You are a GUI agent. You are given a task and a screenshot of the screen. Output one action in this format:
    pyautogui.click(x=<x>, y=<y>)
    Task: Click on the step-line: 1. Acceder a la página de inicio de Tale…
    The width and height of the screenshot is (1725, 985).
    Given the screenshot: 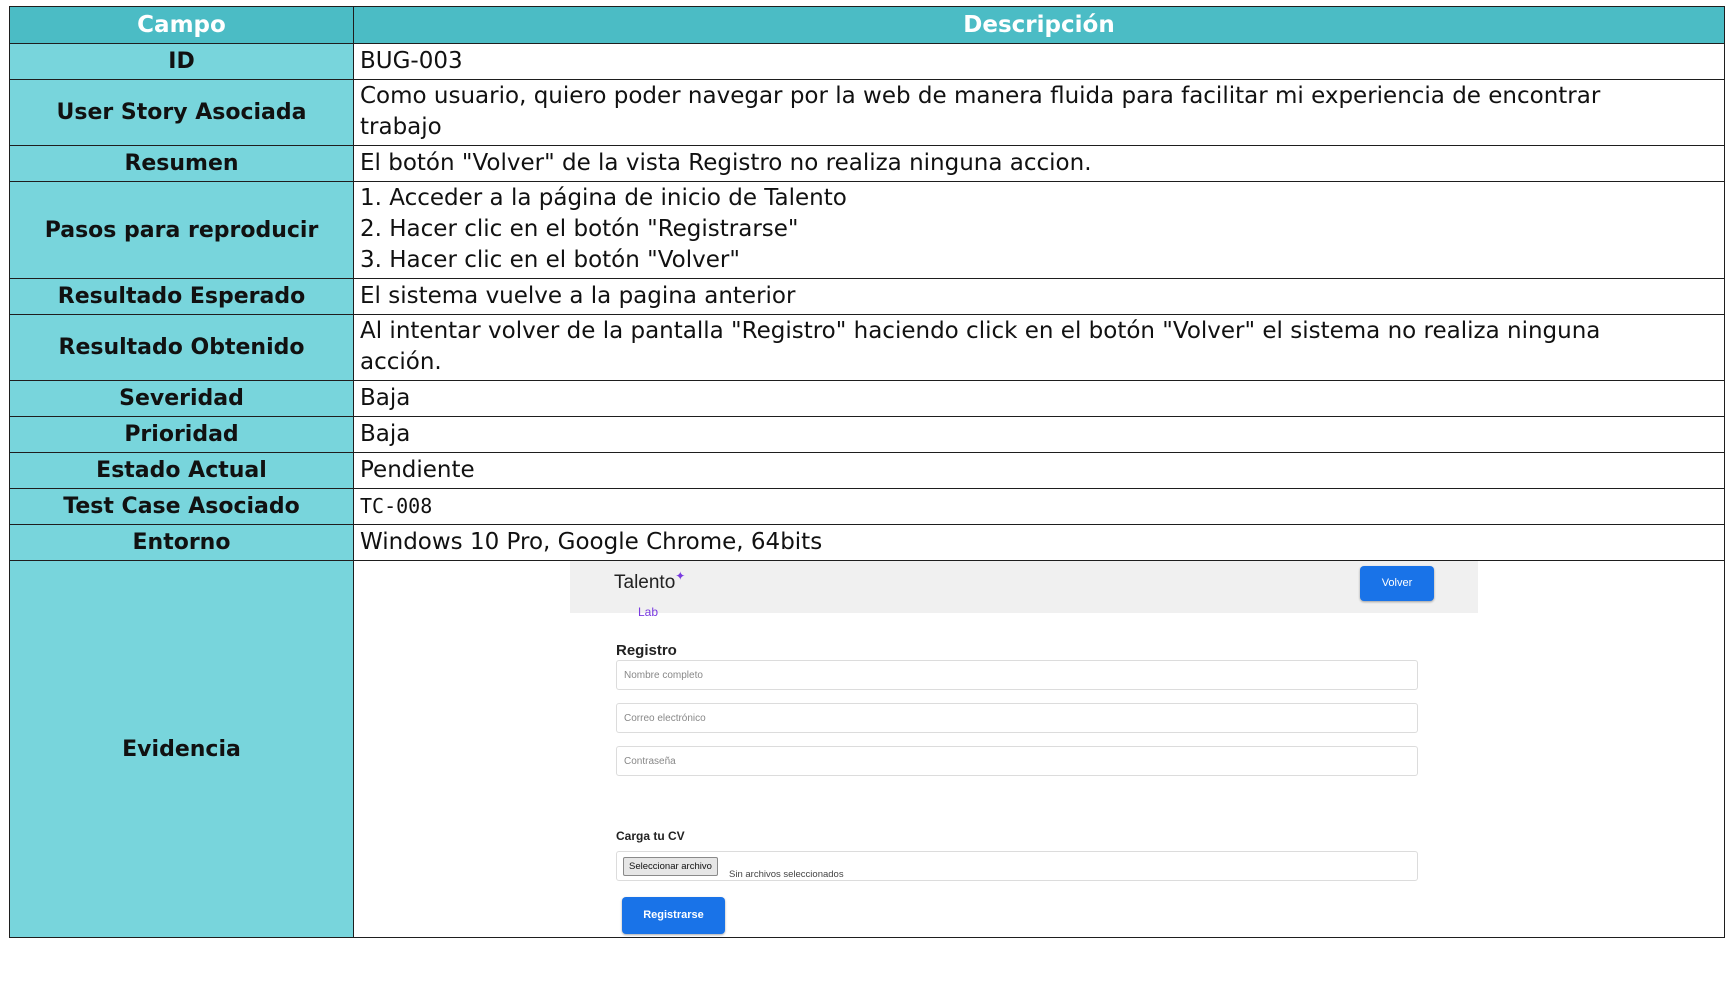 What is the action you would take?
    pyautogui.click(x=603, y=198)
    